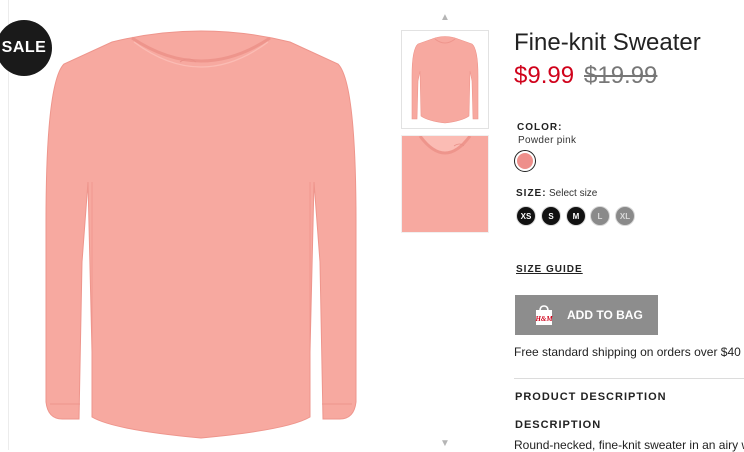 This screenshot has height=452, width=744. I want to click on add-to-bag-button: H&M ADD TO BAG, so click(586, 315).